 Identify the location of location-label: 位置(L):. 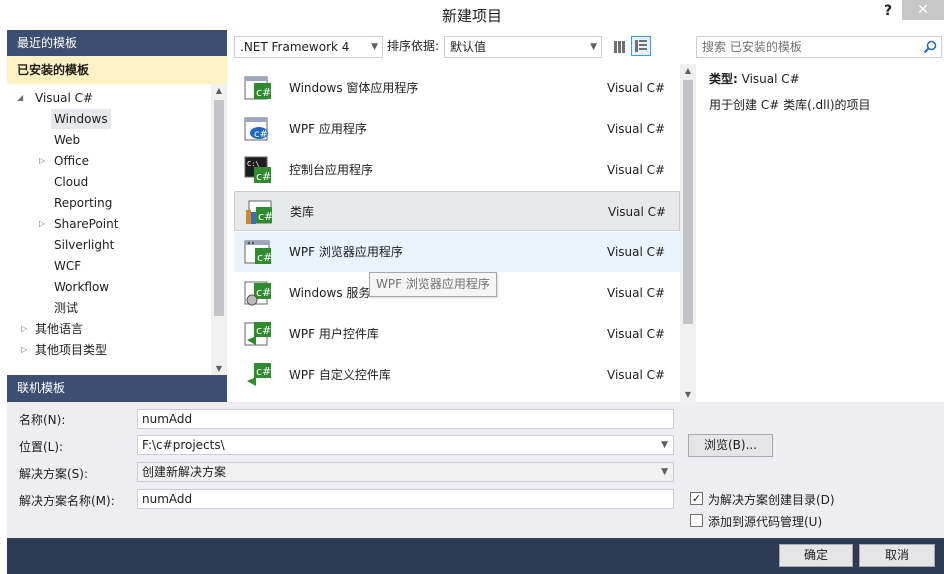
(41, 447).